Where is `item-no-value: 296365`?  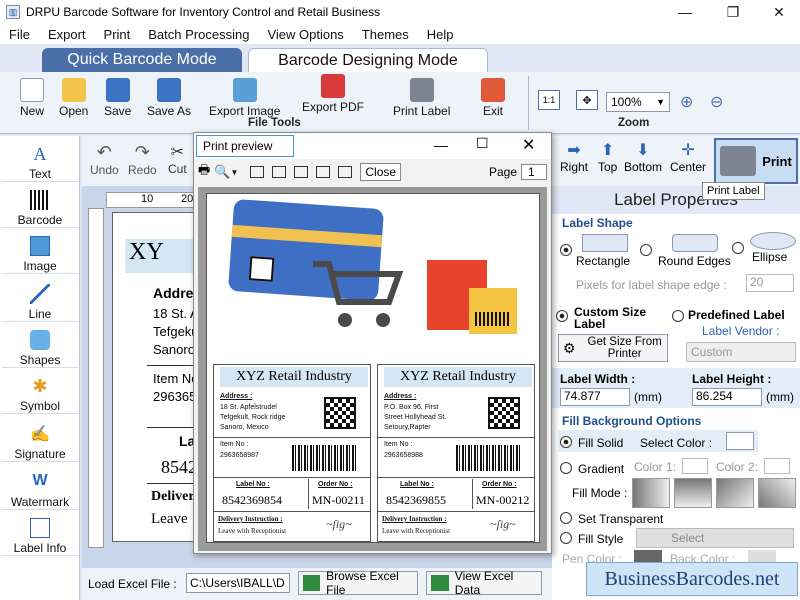 item-no-value: 296365 is located at coordinates (174, 396).